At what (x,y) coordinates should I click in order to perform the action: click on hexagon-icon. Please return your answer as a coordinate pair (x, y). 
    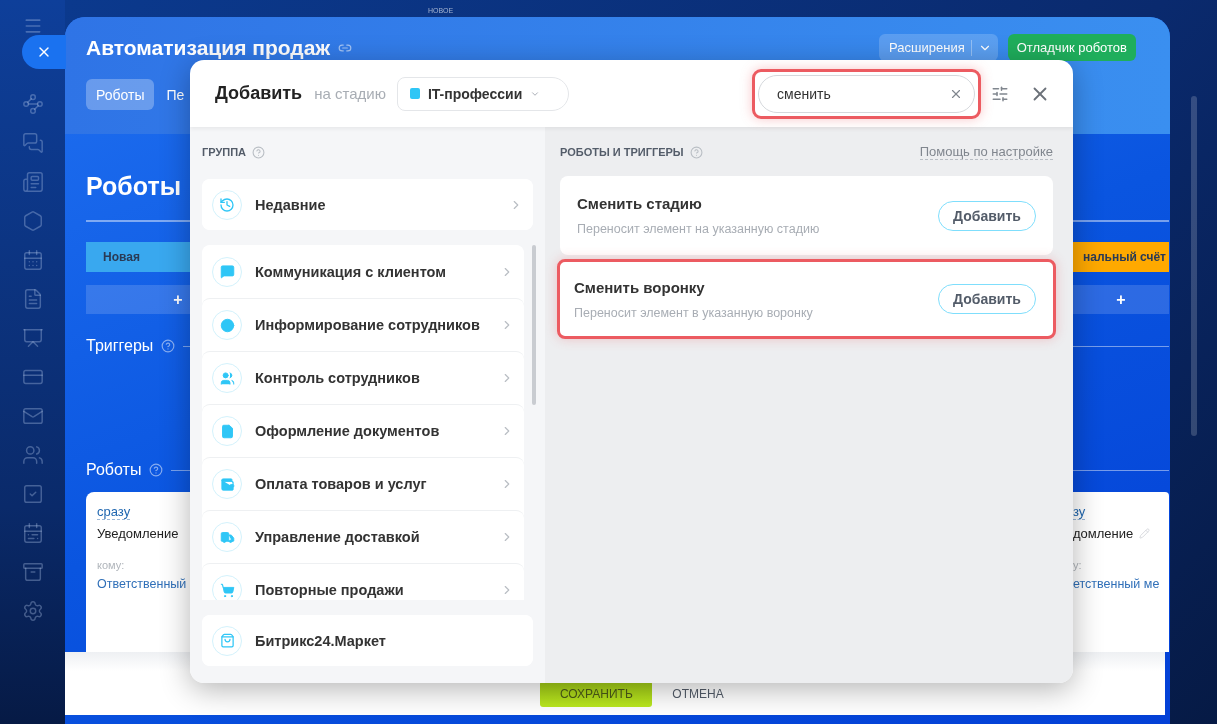
    Looking at the image, I should click on (32, 221).